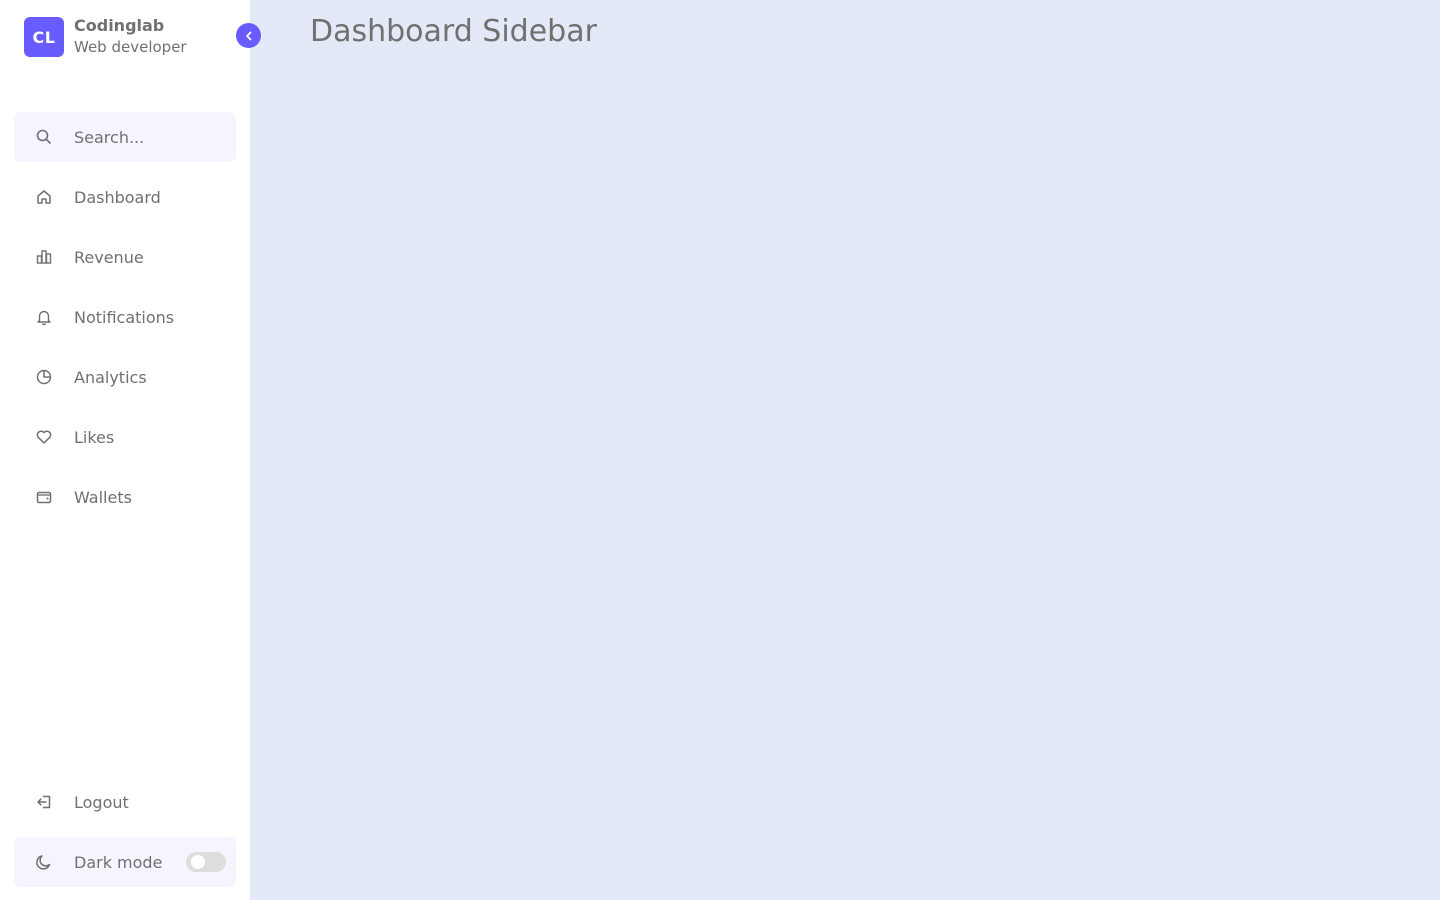 The height and width of the screenshot is (900, 1440). What do you see at coordinates (44, 257) in the screenshot?
I see `bar-chart-icon` at bounding box center [44, 257].